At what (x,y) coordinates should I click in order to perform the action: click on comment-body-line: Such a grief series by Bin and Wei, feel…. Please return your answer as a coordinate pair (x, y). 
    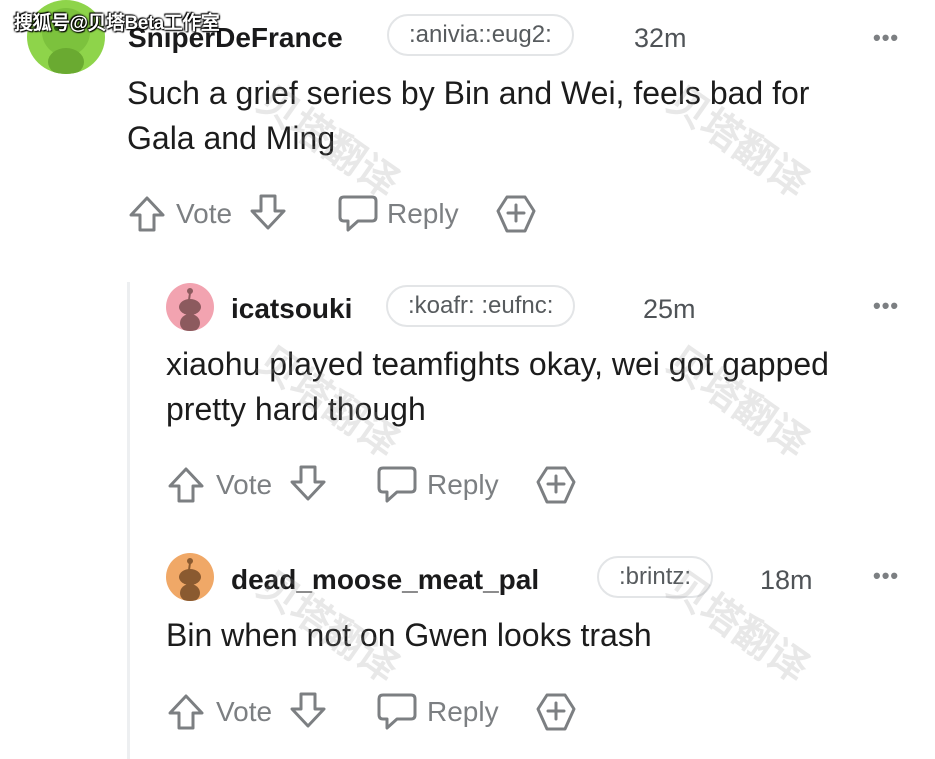
    Looking at the image, I should click on (468, 93).